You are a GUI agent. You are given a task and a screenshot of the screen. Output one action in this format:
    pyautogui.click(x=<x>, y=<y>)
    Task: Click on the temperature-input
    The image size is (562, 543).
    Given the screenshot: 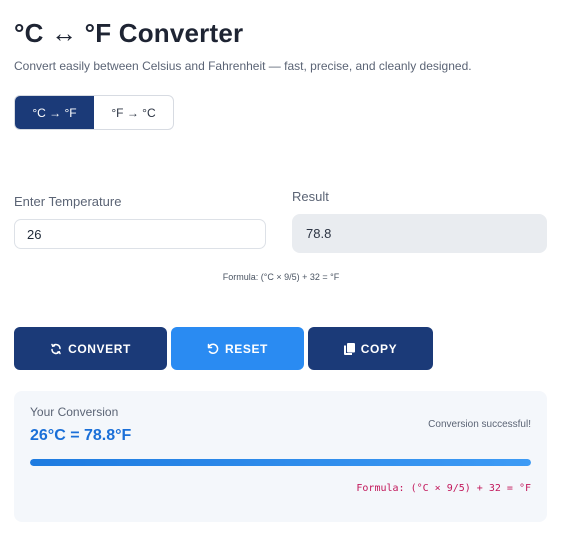 What is the action you would take?
    pyautogui.click(x=140, y=234)
    